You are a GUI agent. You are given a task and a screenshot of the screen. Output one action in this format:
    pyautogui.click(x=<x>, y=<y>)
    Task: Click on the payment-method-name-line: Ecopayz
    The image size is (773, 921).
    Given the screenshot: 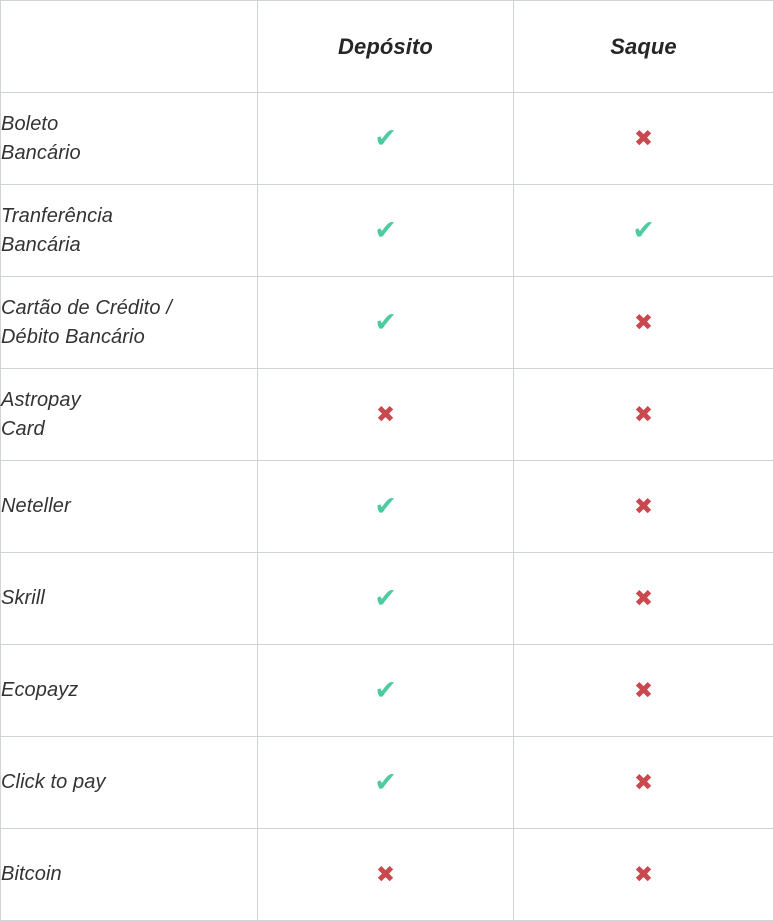 What is the action you would take?
    pyautogui.click(x=129, y=690)
    